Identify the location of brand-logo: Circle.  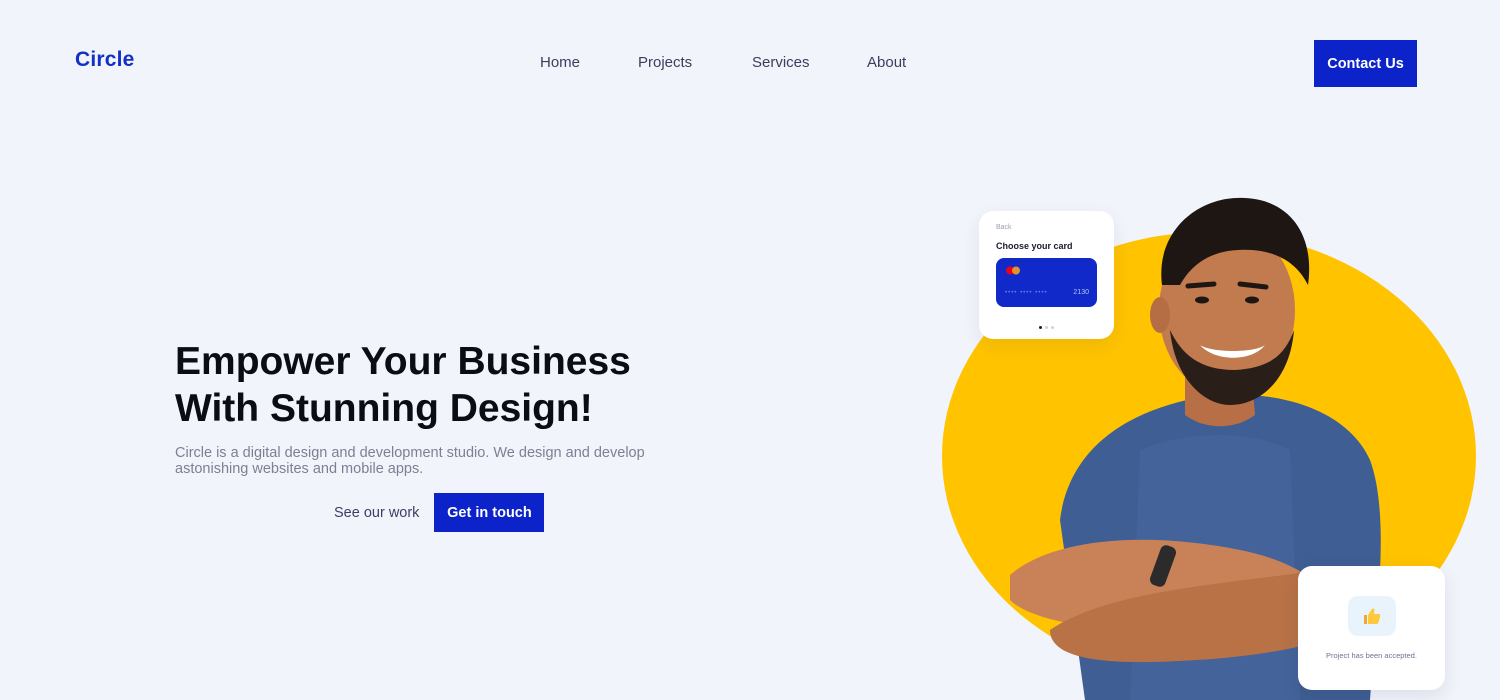
(105, 60).